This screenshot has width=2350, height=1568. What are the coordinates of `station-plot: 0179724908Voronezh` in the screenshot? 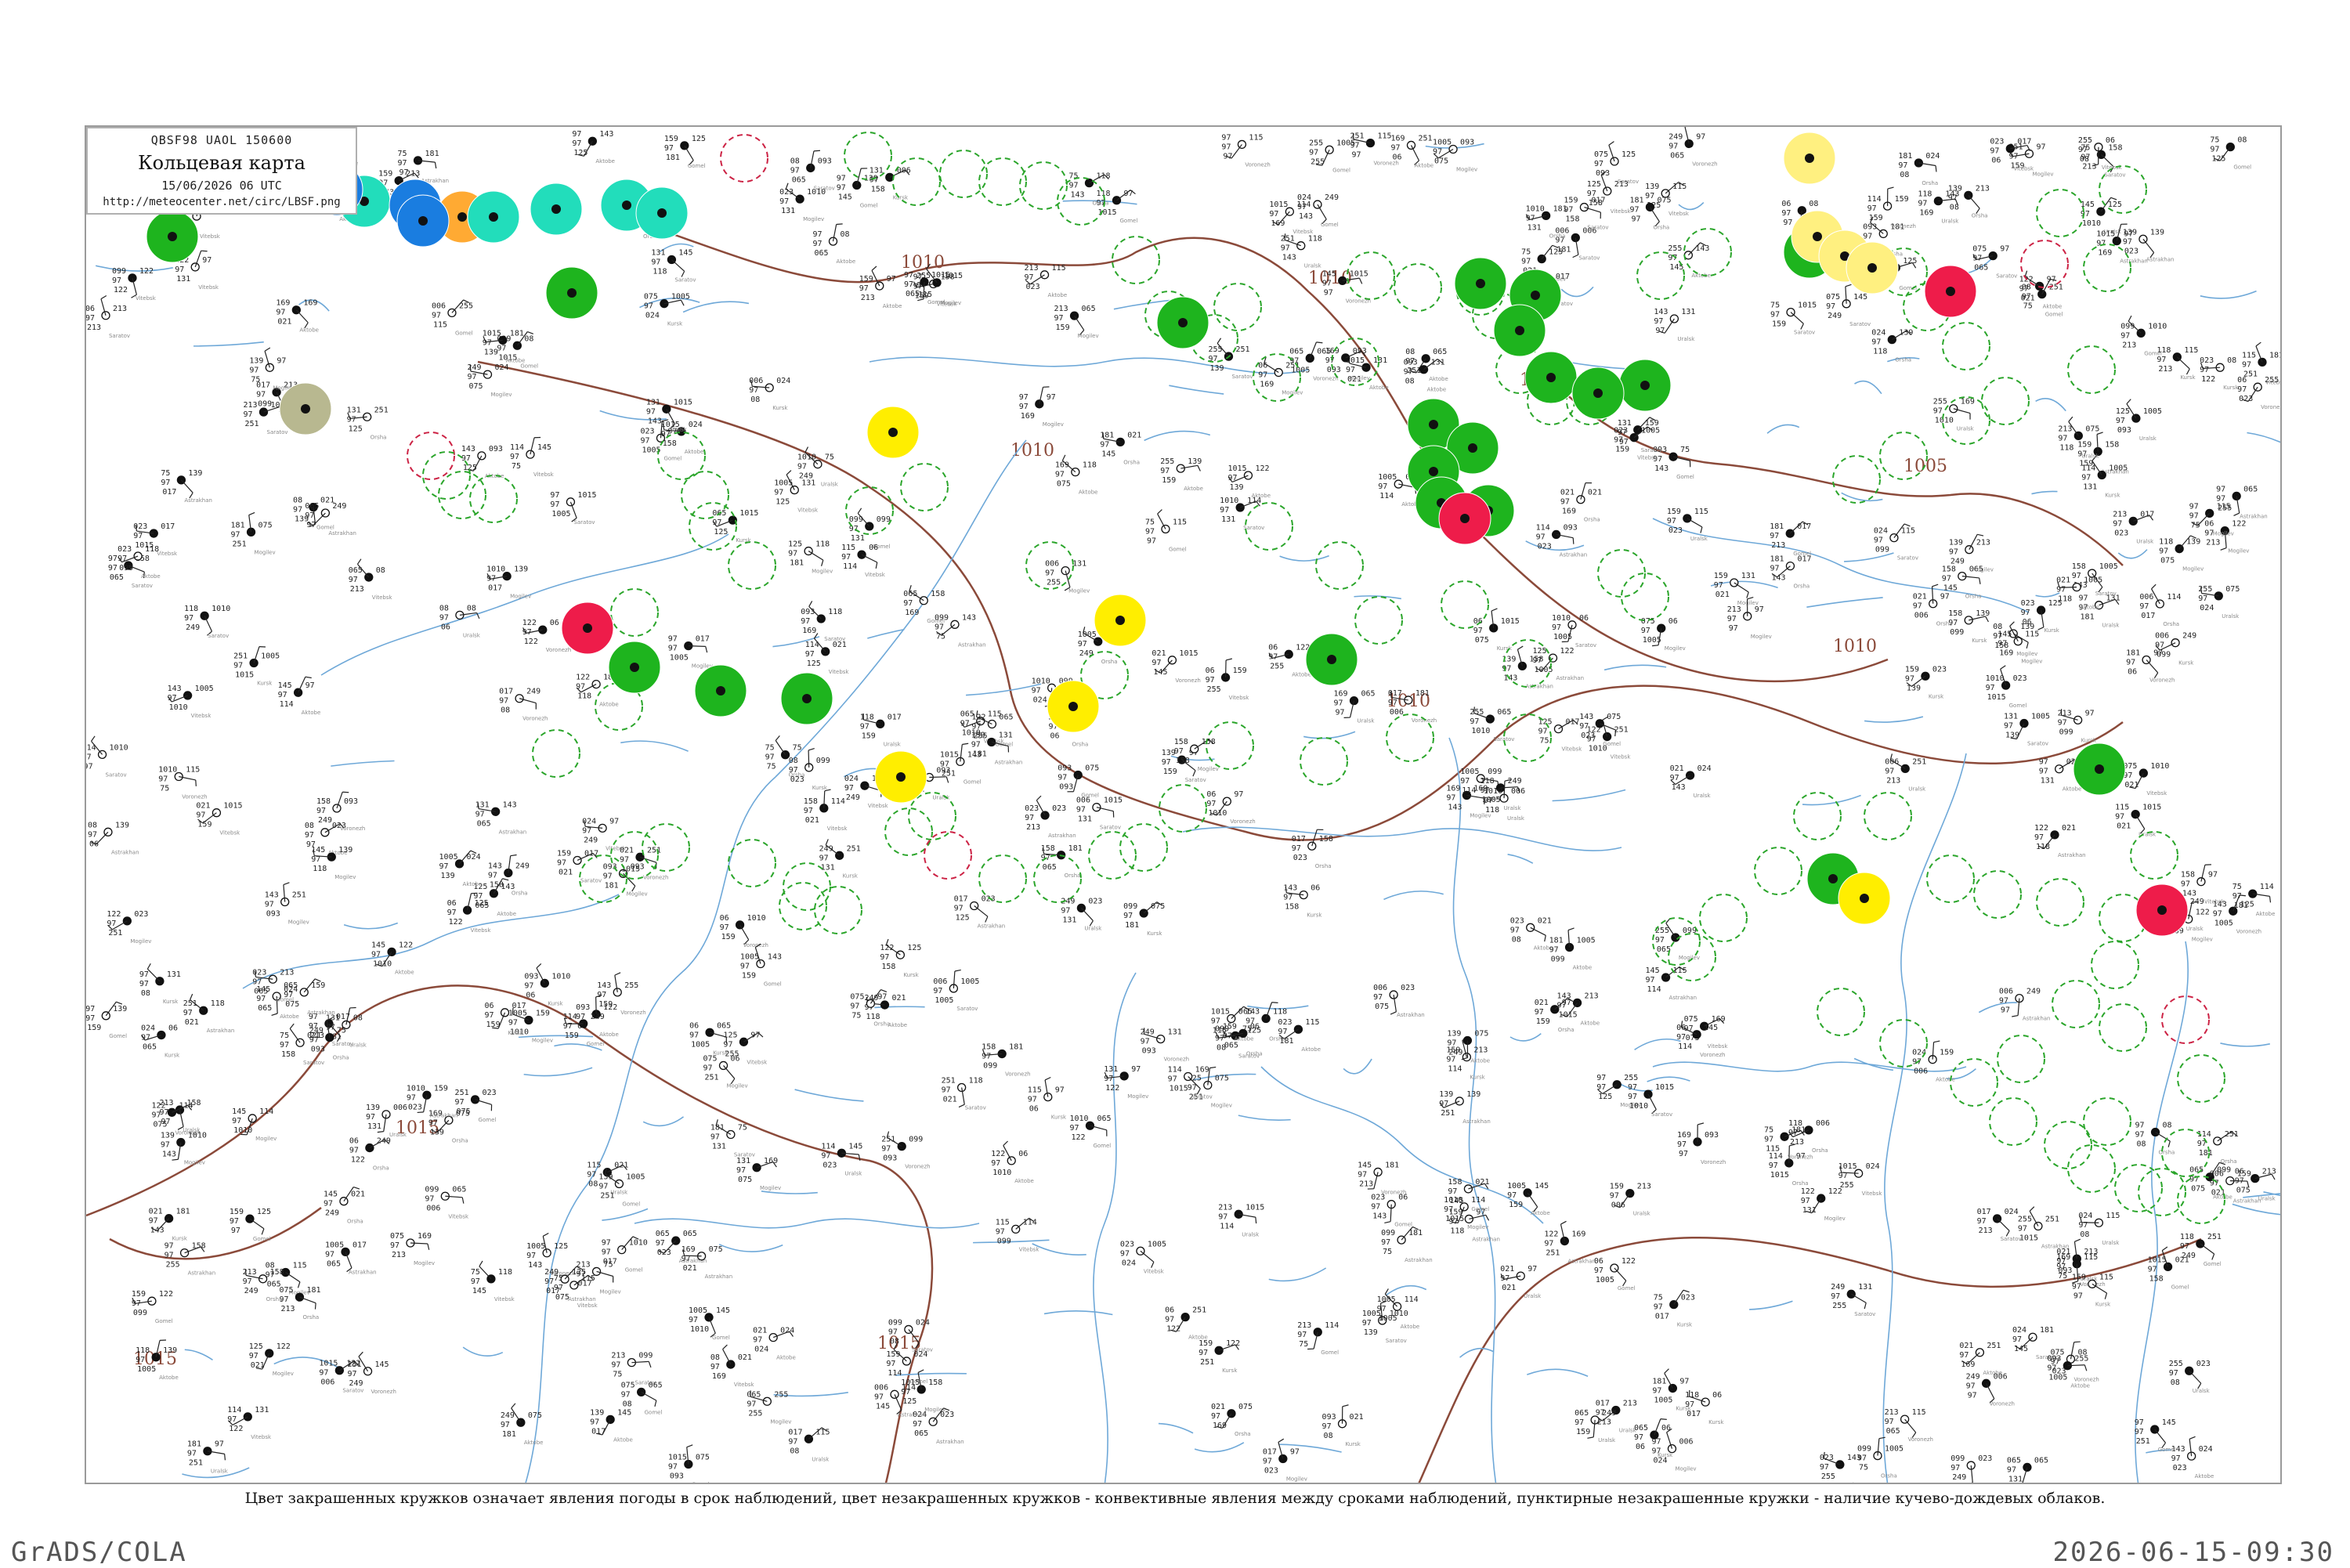 It's located at (523, 705).